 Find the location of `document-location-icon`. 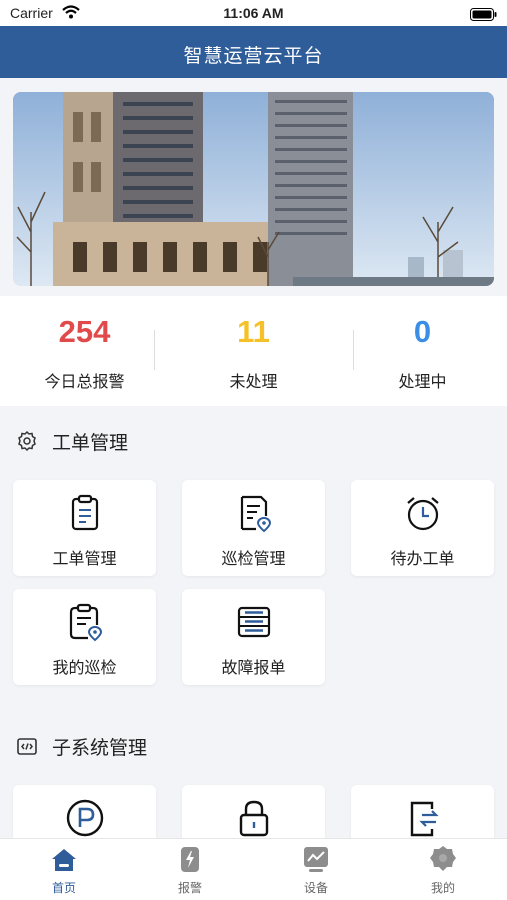

document-location-icon is located at coordinates (254, 513).